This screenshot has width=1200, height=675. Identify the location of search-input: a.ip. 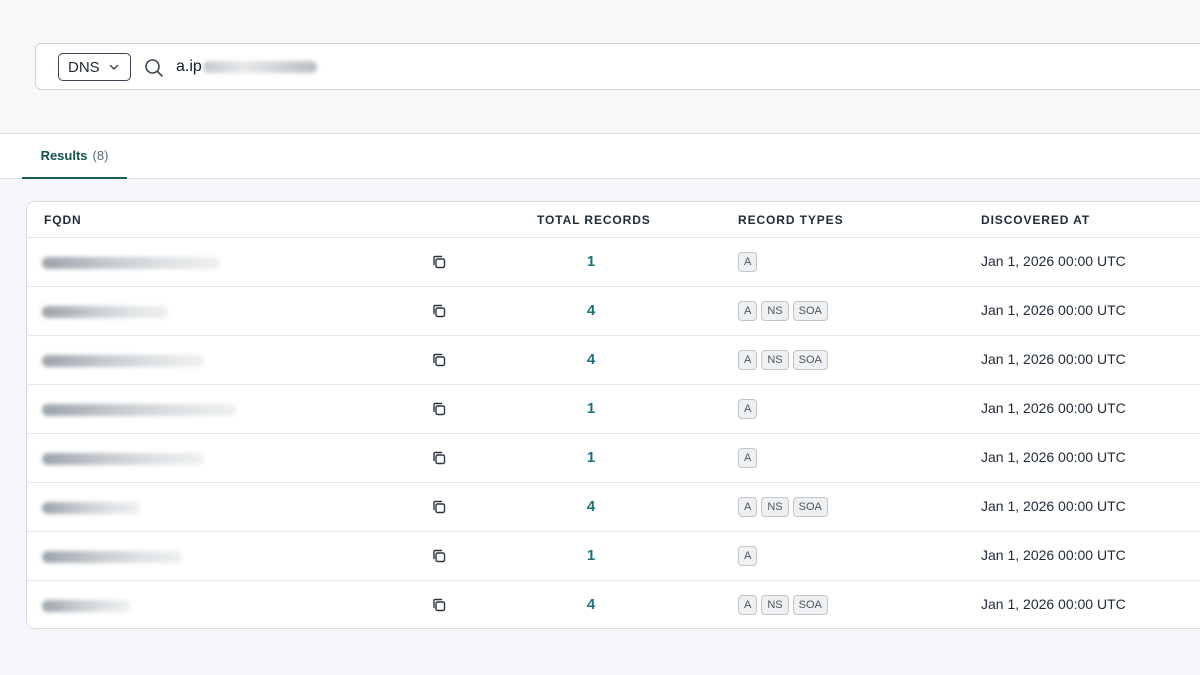
(376, 67).